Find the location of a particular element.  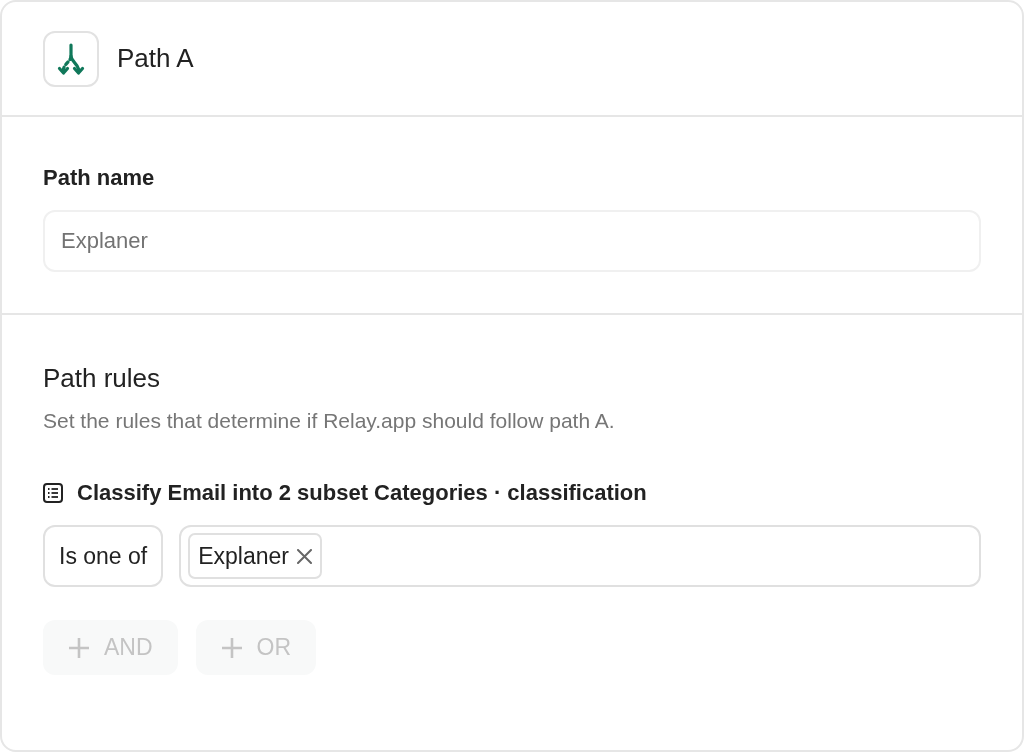

split-arrows-icon is located at coordinates (71, 58).